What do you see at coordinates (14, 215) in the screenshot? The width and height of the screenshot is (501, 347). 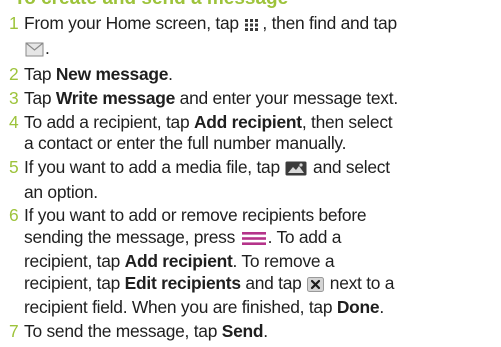 I see `step-number: 6` at bounding box center [14, 215].